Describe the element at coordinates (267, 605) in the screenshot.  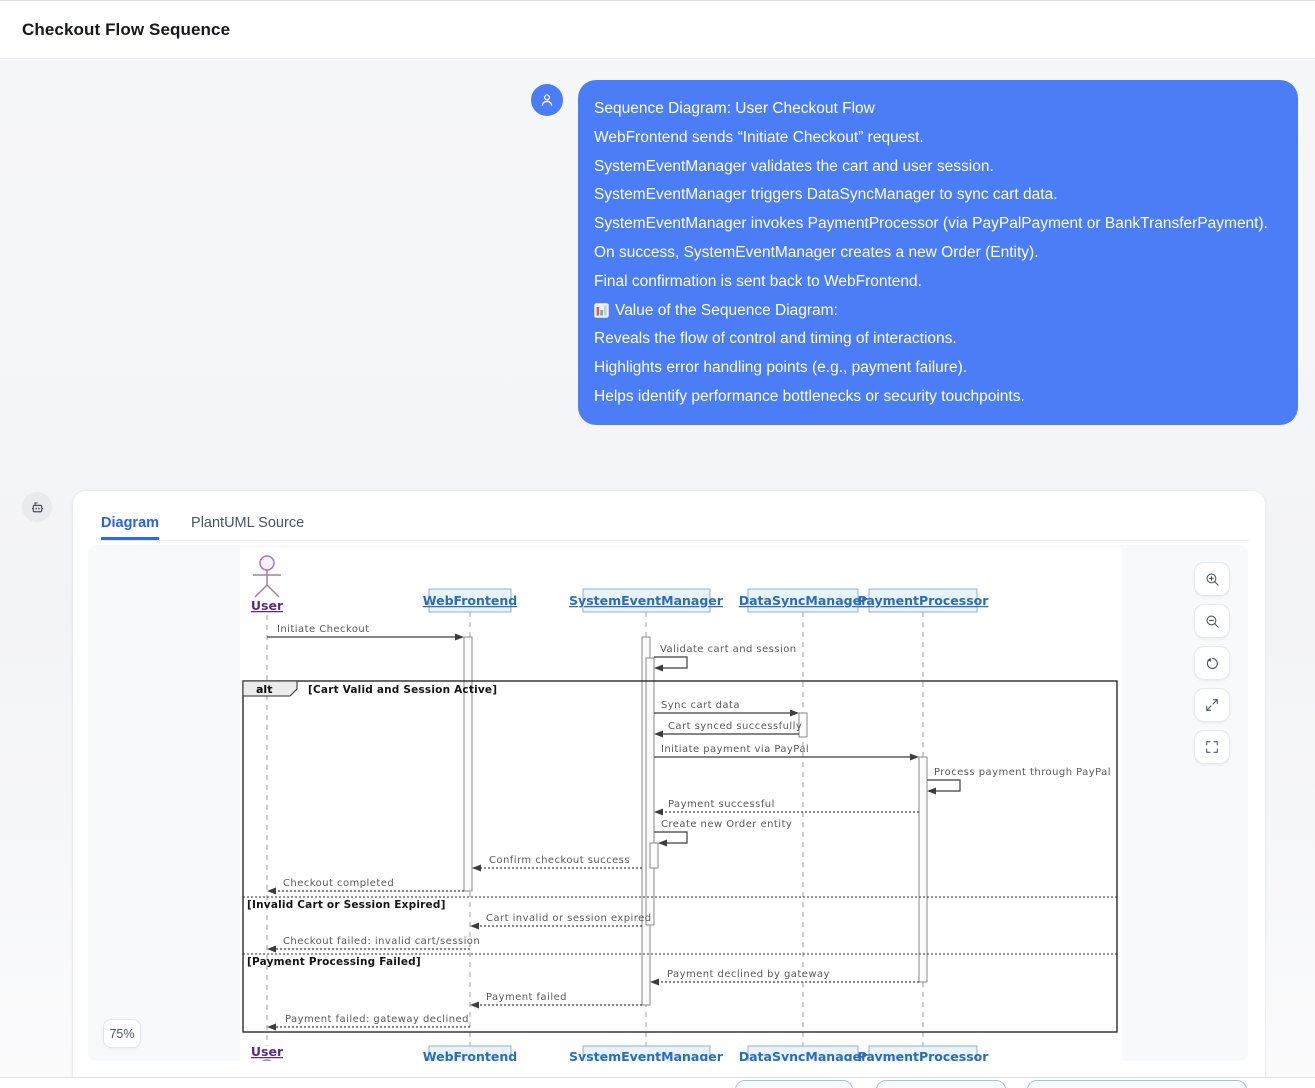
I see `participant-user-label: User` at that location.